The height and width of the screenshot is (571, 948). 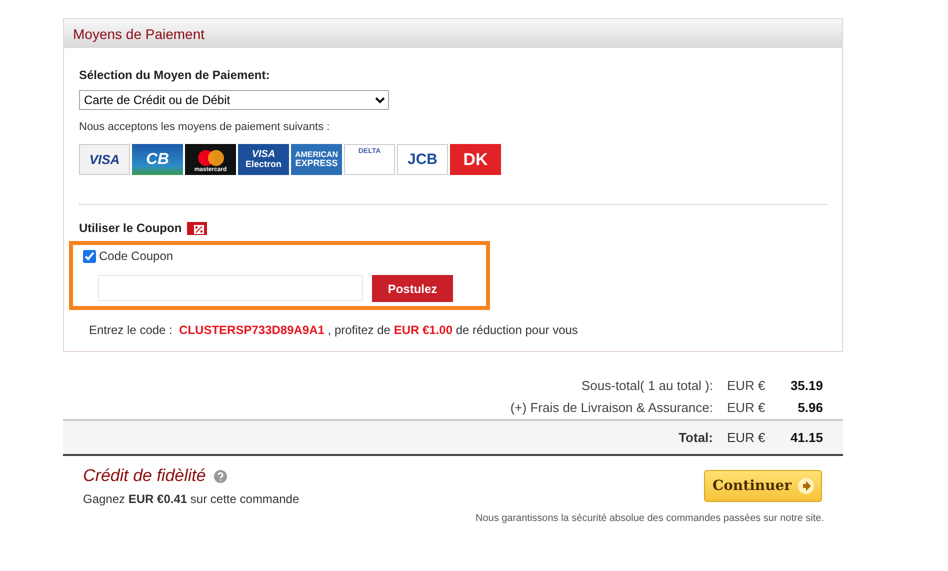 What do you see at coordinates (263, 159) in the screenshot?
I see `card-logo: VISA Electron` at bounding box center [263, 159].